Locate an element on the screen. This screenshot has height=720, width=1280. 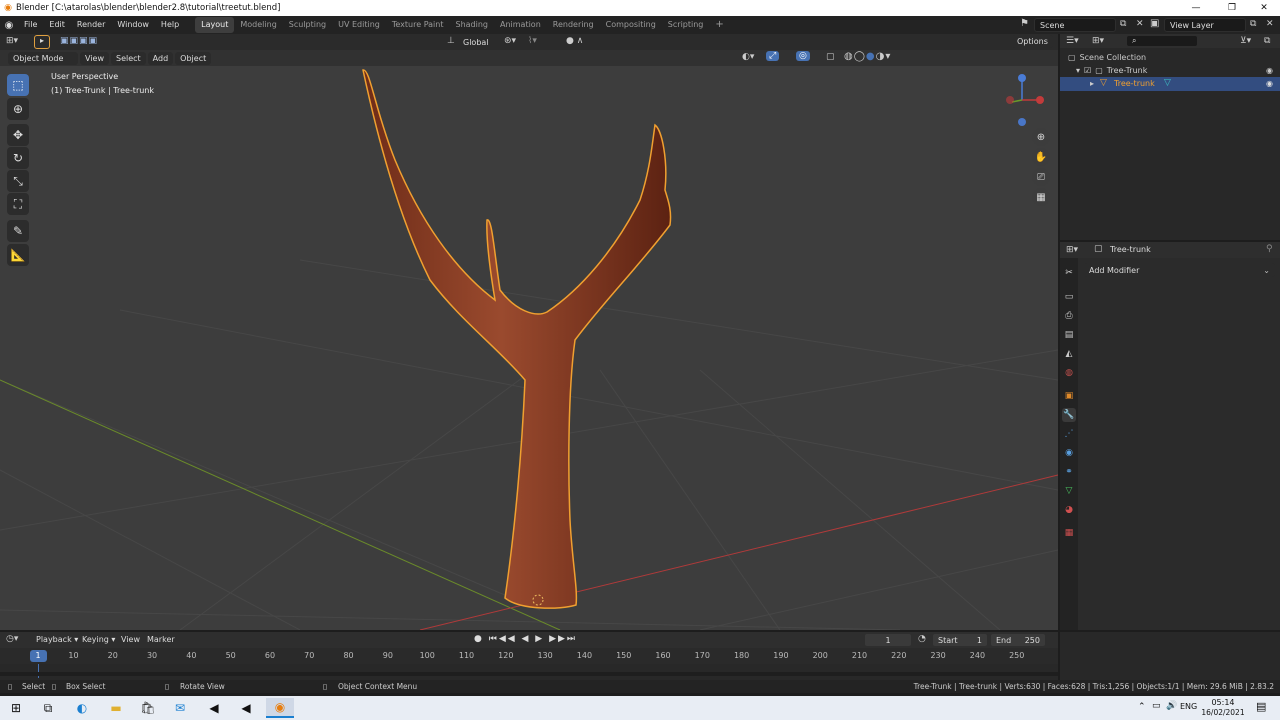
camera-view-icon: ⎚ is located at coordinates (1041, 177).